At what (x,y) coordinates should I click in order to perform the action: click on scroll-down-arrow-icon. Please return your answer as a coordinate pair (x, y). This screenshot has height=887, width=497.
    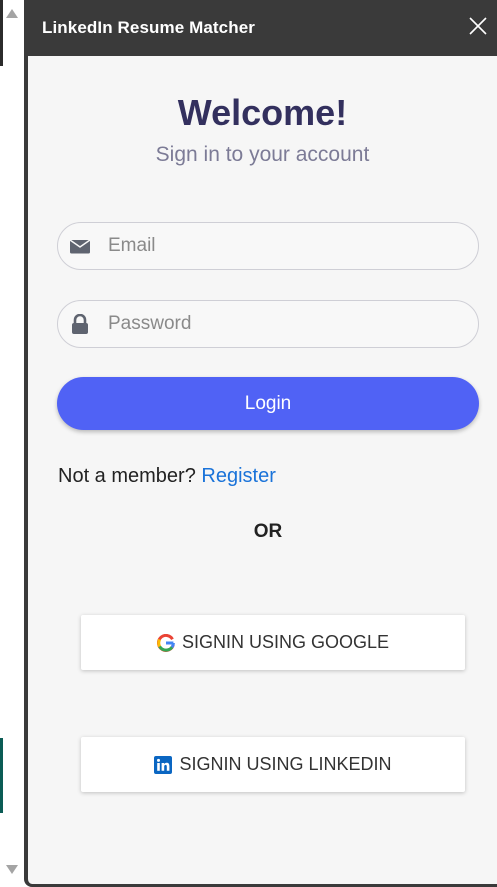
    Looking at the image, I should click on (12, 869).